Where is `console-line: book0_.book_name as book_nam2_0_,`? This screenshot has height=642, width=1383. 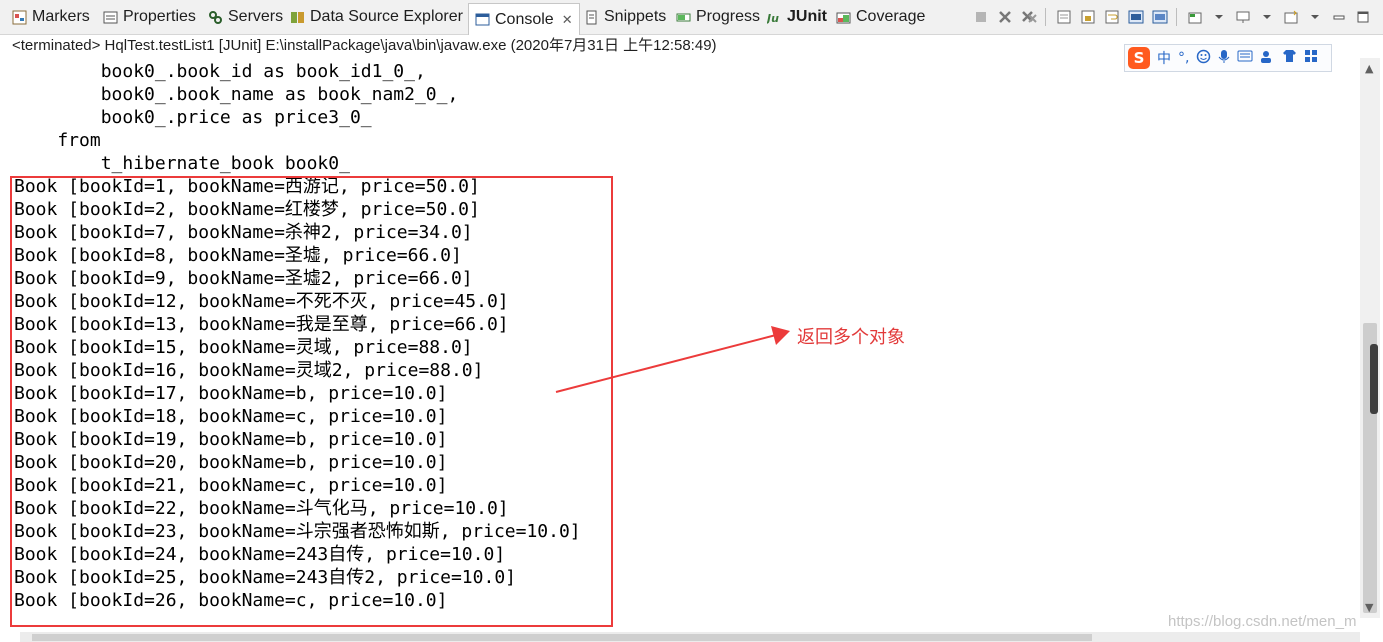 console-line: book0_.book_name as book_nam2_0_, is located at coordinates (236, 94).